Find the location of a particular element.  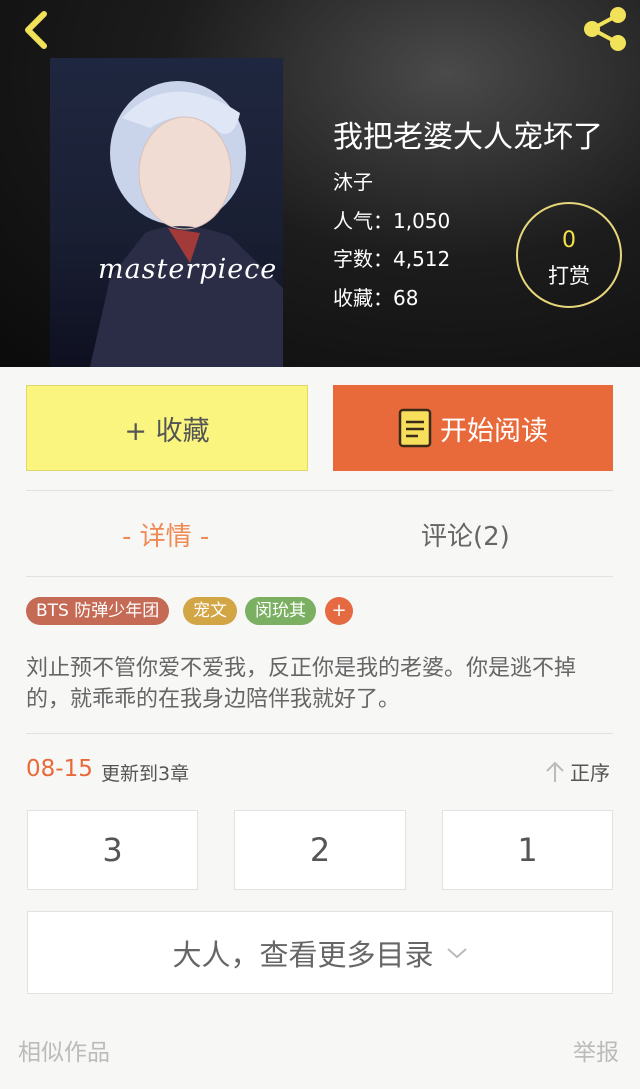

tag-romance: 宠文 is located at coordinates (210, 611).